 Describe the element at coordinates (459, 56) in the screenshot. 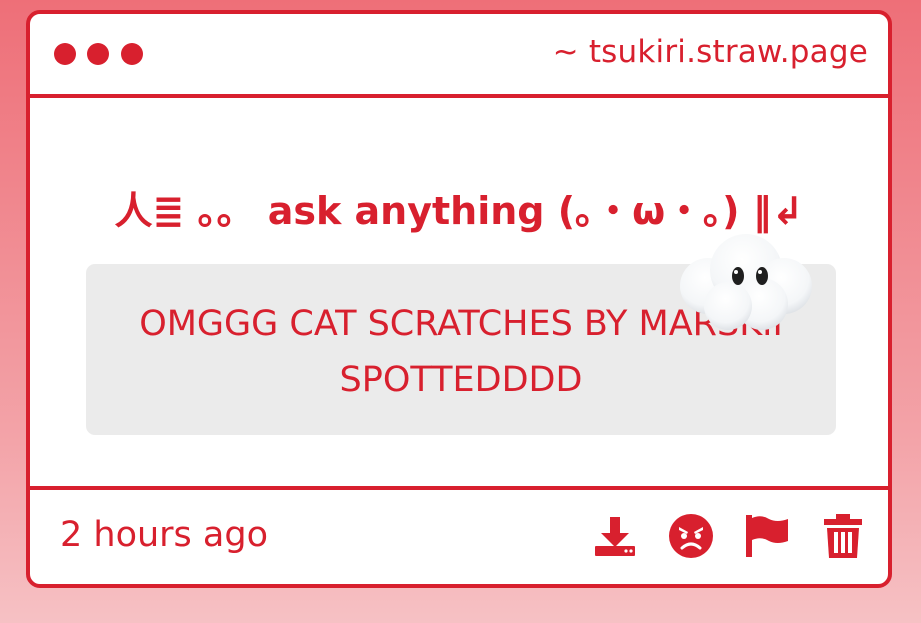

I see `window-titlebar: ~ tsukiri.straw.page` at that location.